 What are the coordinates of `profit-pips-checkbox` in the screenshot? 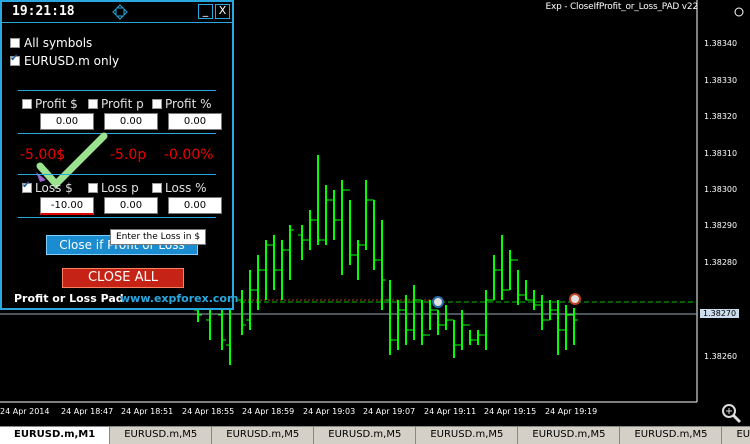 It's located at (93, 104).